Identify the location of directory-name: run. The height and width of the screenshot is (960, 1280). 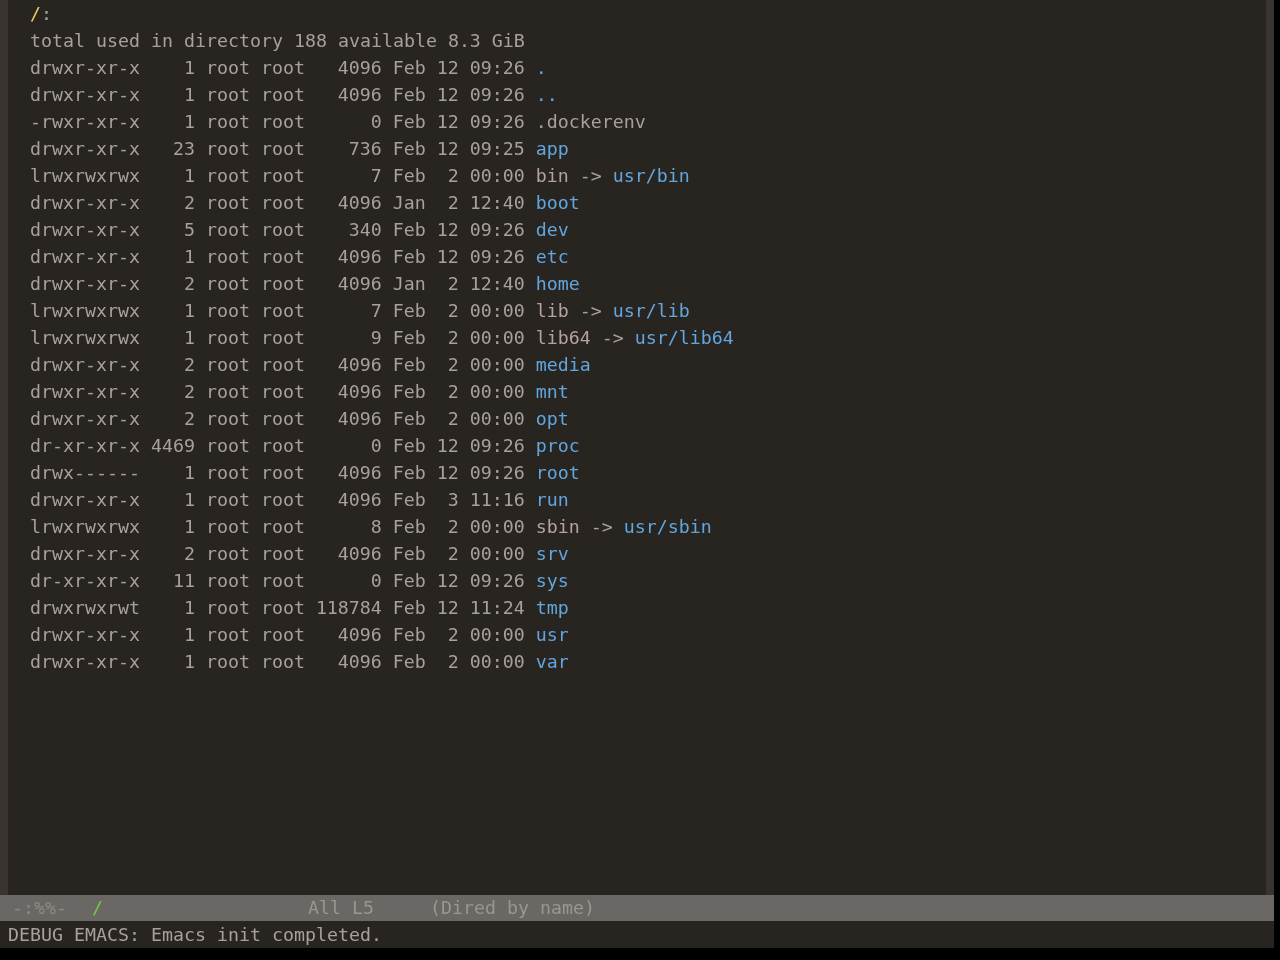
(552, 499).